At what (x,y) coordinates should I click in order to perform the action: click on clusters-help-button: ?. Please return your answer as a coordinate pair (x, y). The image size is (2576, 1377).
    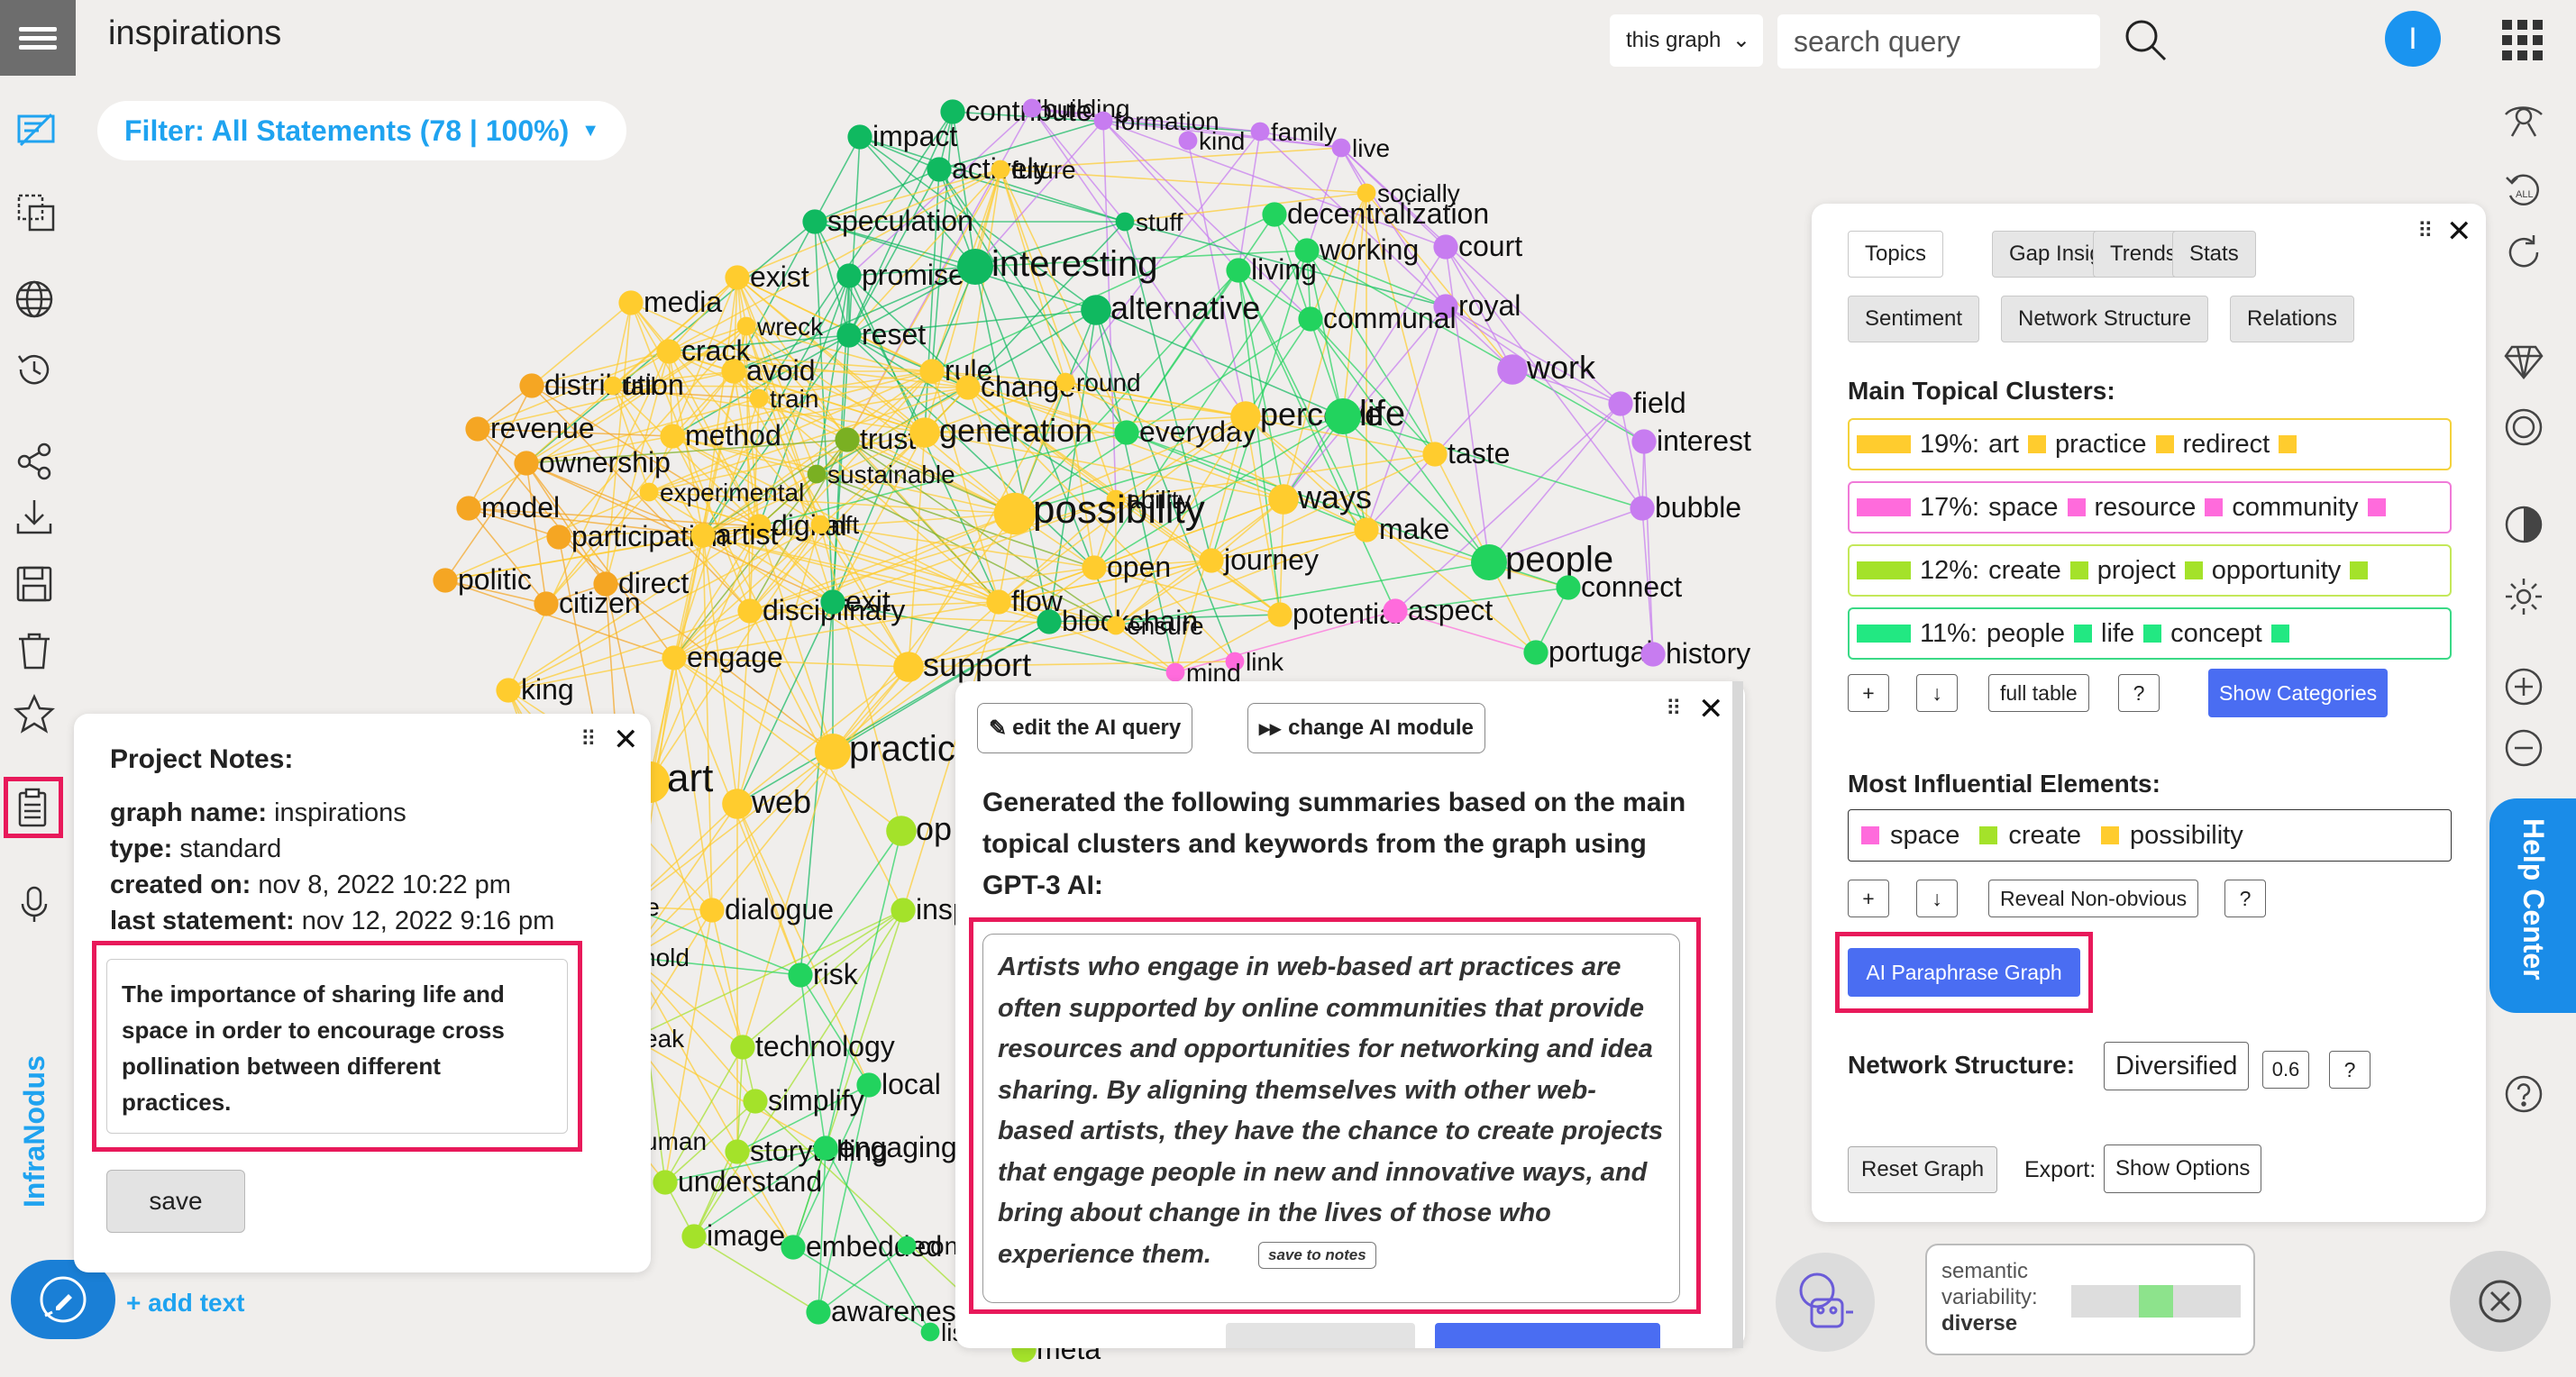
    Looking at the image, I should click on (2139, 693).